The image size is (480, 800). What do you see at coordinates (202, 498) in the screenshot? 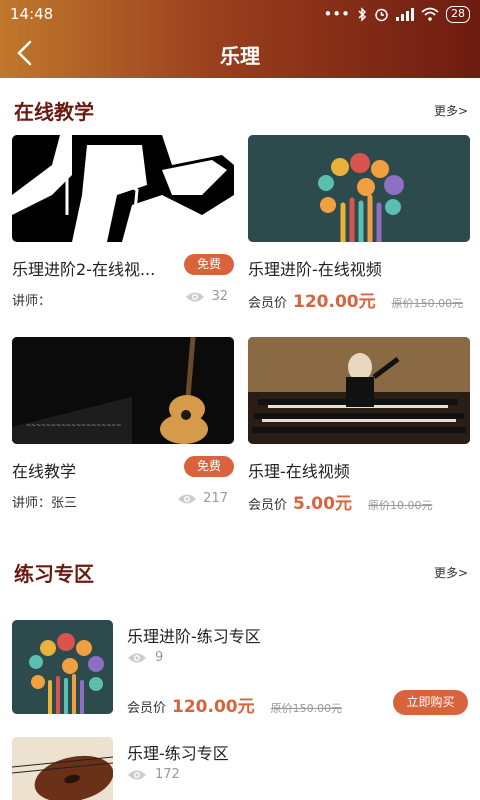
I see `view-count: 217` at bounding box center [202, 498].